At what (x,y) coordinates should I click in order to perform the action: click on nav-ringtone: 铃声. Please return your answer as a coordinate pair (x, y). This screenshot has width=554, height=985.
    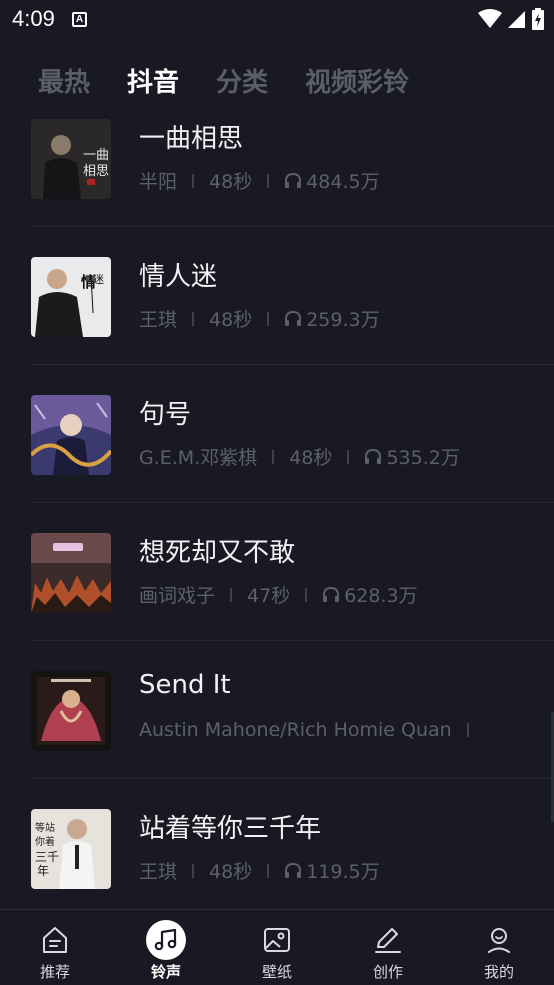
    Looking at the image, I should click on (166, 947).